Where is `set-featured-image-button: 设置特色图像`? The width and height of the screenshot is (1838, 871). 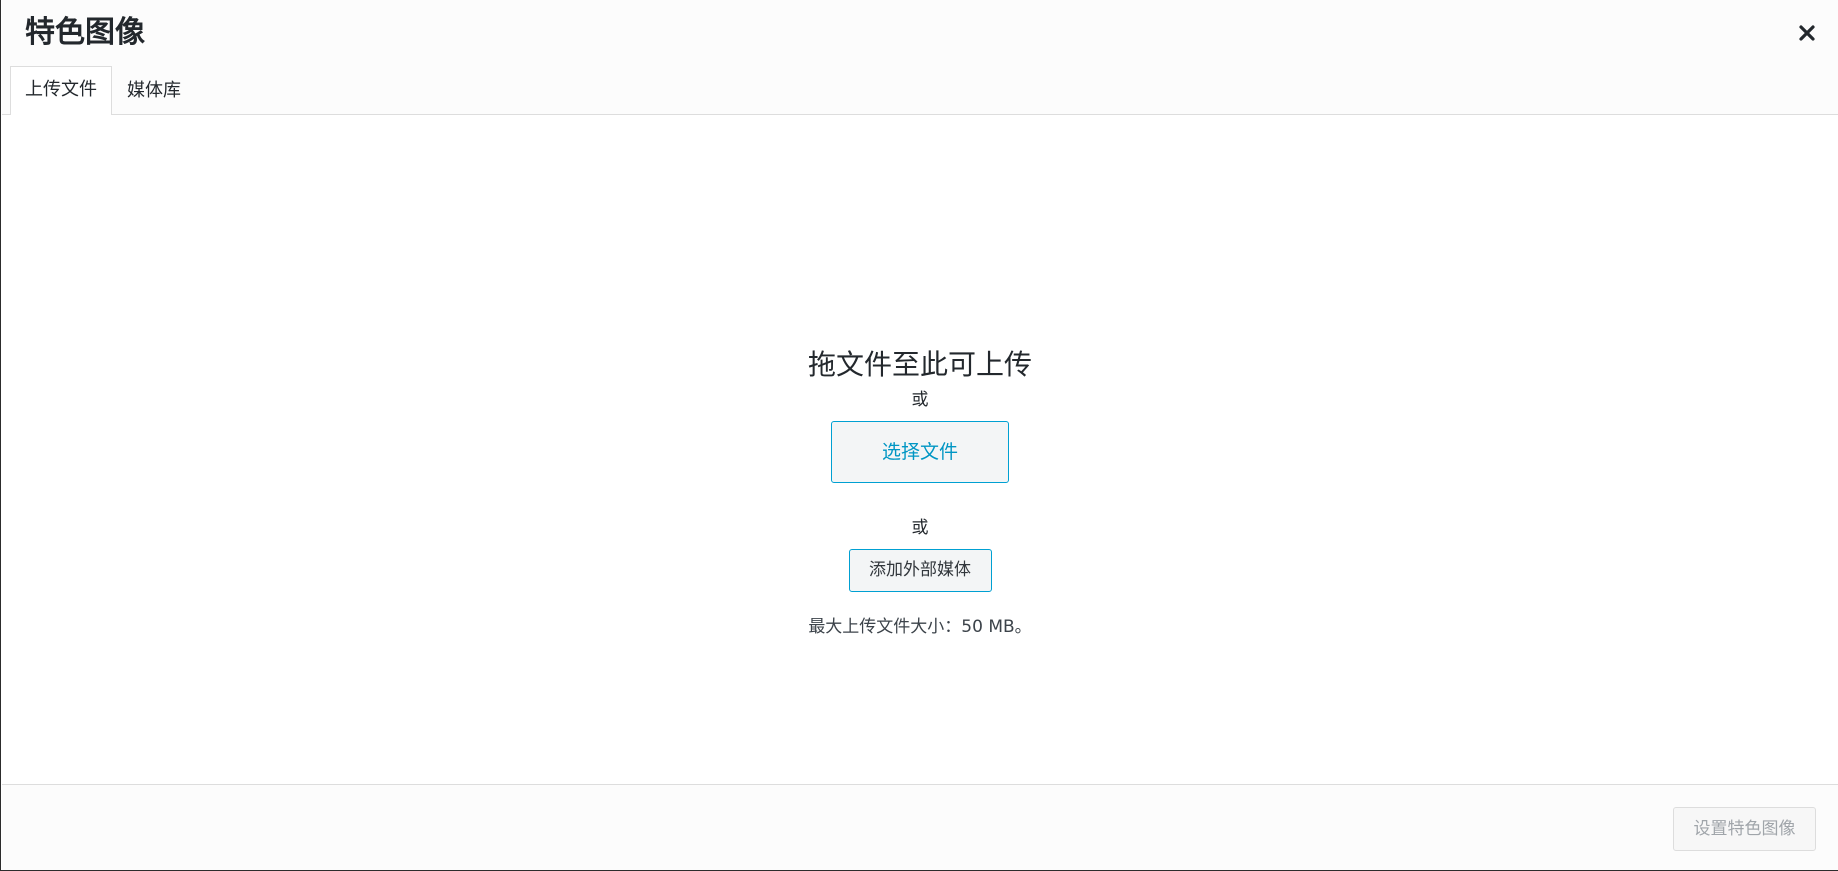 set-featured-image-button: 设置特色图像 is located at coordinates (1744, 829).